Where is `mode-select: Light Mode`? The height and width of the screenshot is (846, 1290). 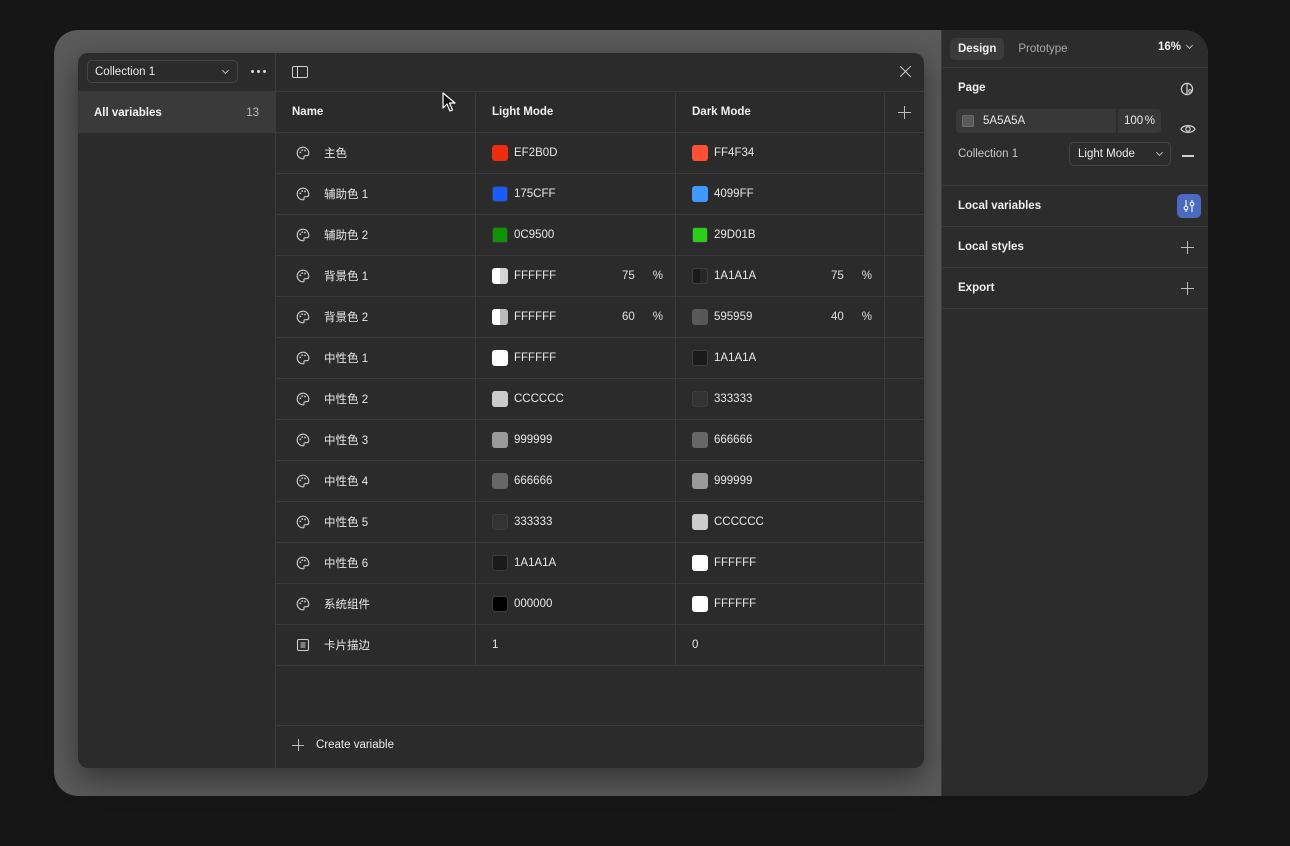
mode-select: Light Mode is located at coordinates (1120, 154).